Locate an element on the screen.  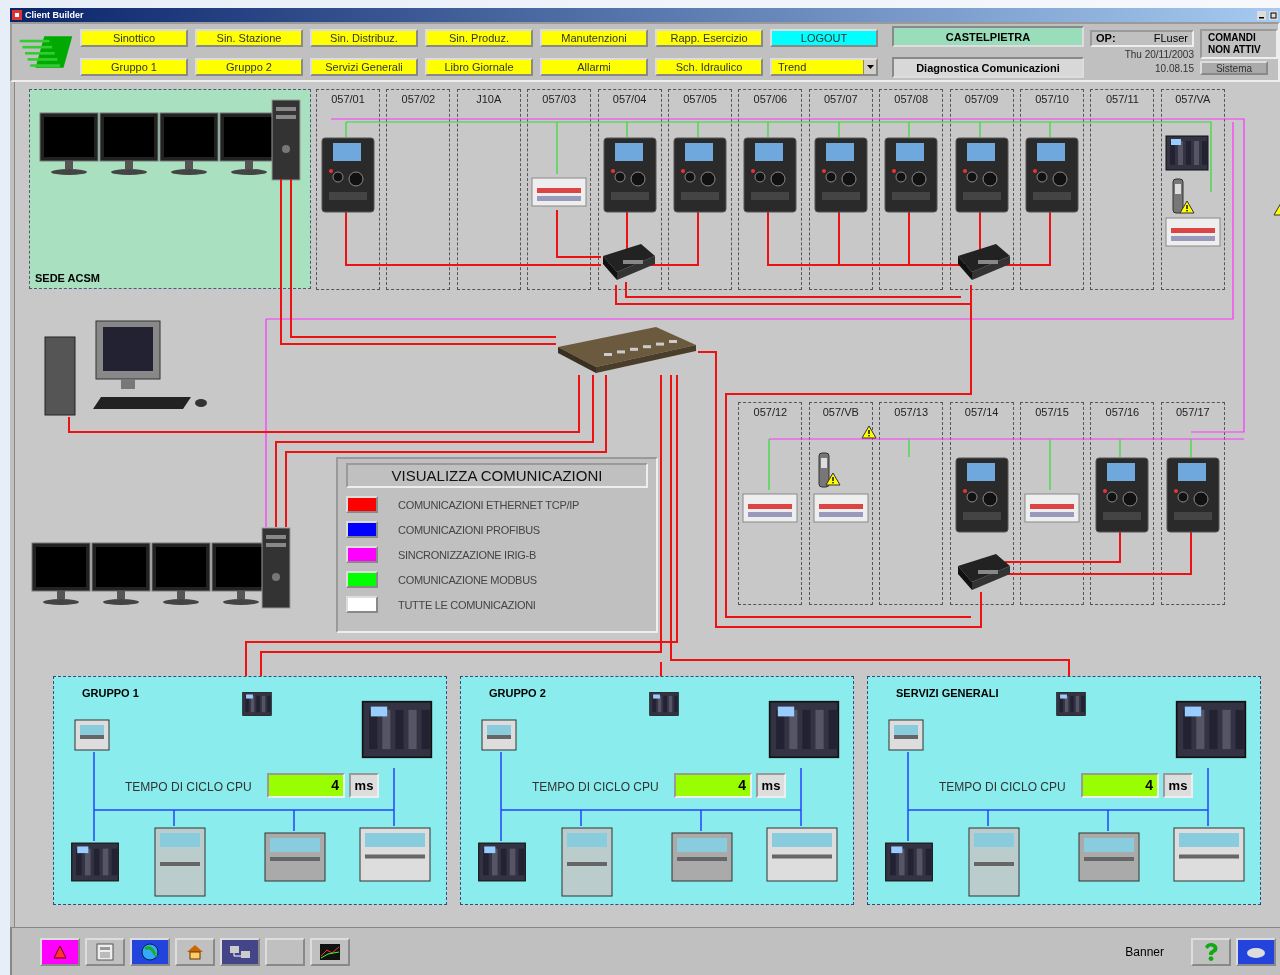
bay-label: J10A is located at coordinates (489, 99).